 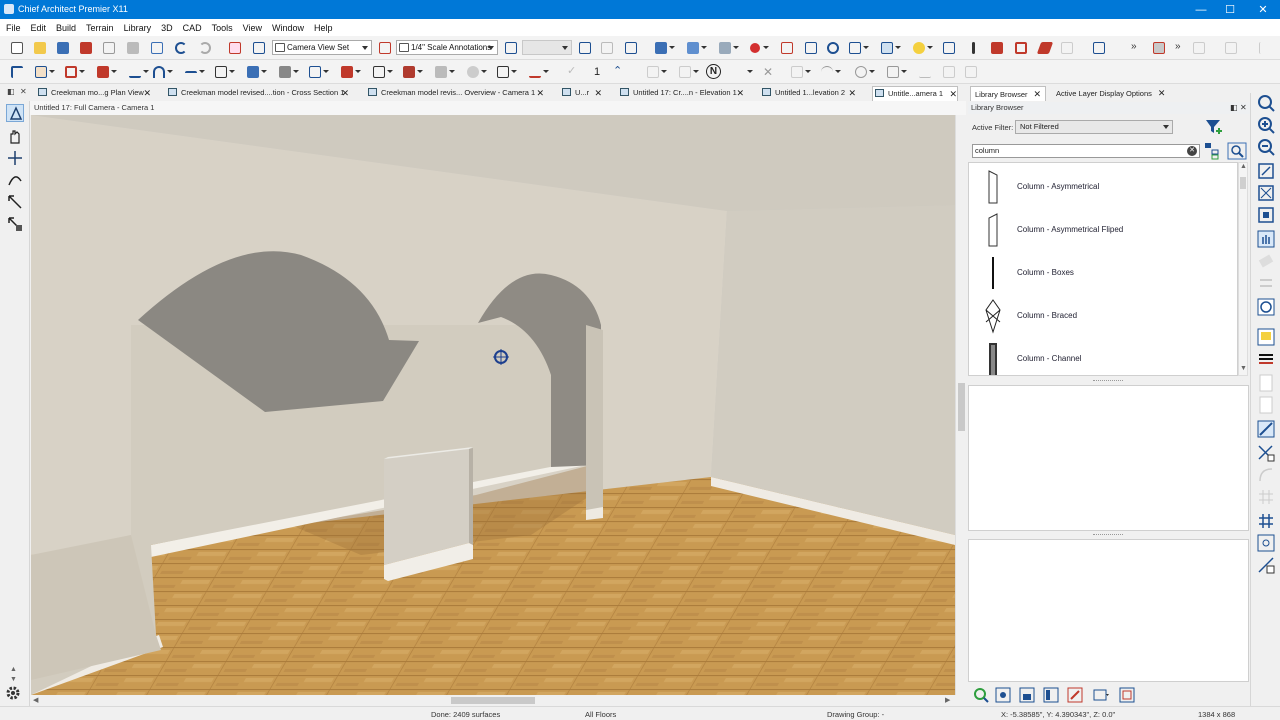 I want to click on library-object-icon, so click(x=1003, y=695).